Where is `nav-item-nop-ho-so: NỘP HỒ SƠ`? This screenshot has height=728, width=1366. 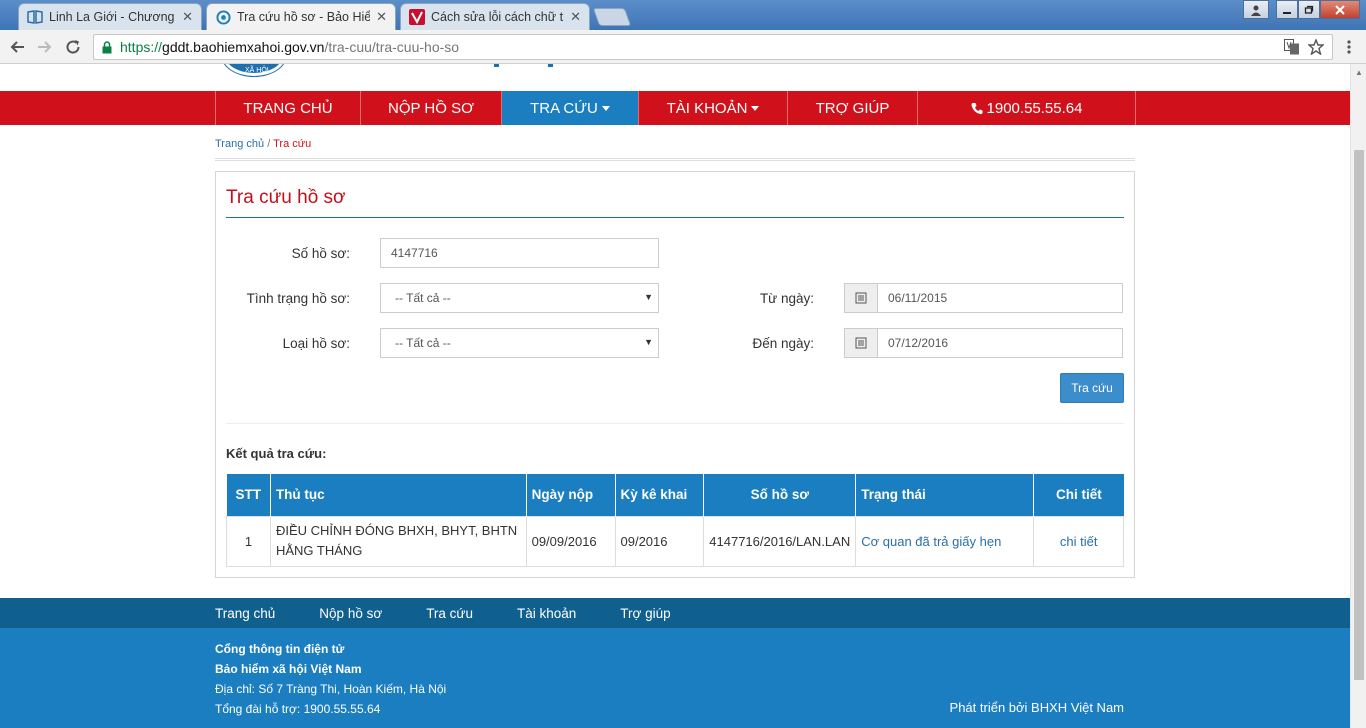 nav-item-nop-ho-so: NỘP HỒ SƠ is located at coordinates (430, 108).